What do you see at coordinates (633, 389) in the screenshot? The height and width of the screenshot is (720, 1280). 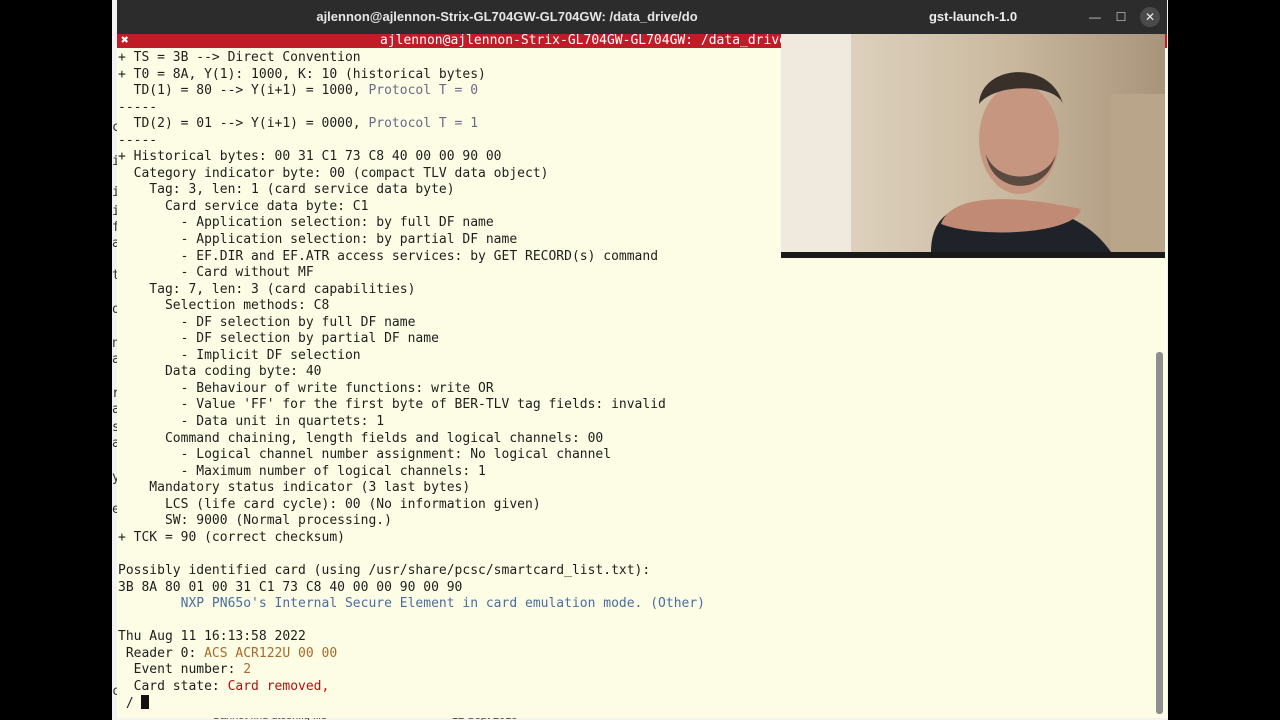 I see `terminal-line: - Behaviour of write functions: write OR` at bounding box center [633, 389].